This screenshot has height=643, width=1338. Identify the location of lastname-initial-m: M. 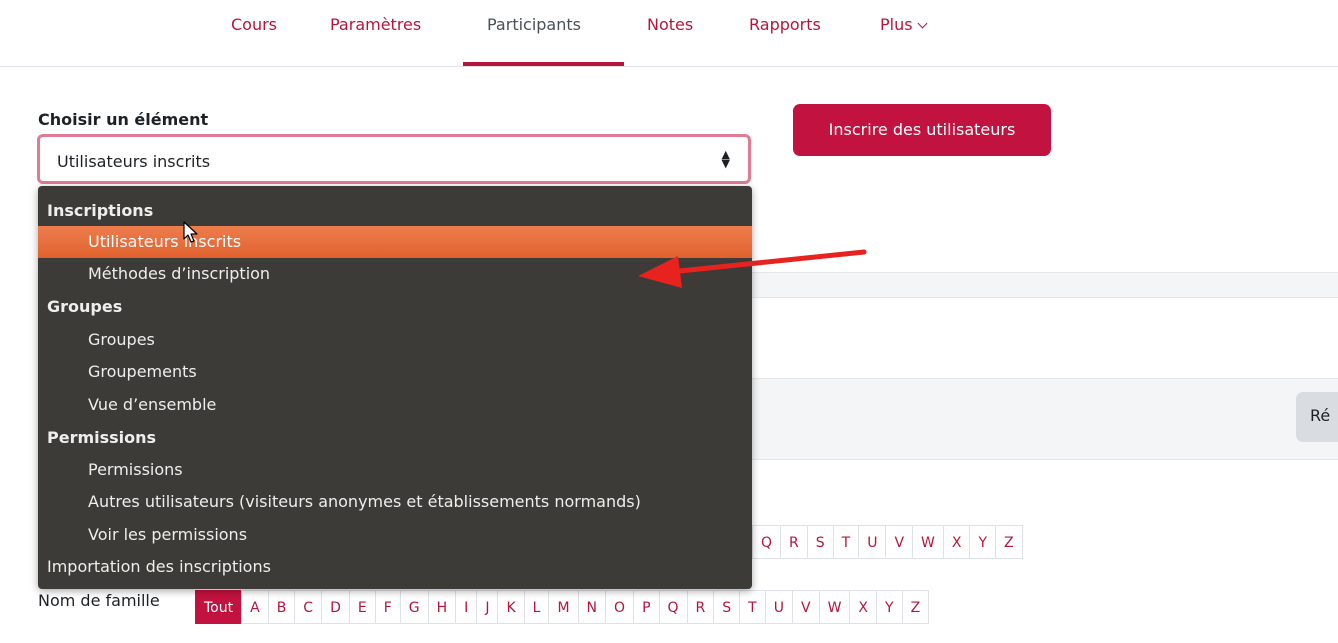
(563, 607).